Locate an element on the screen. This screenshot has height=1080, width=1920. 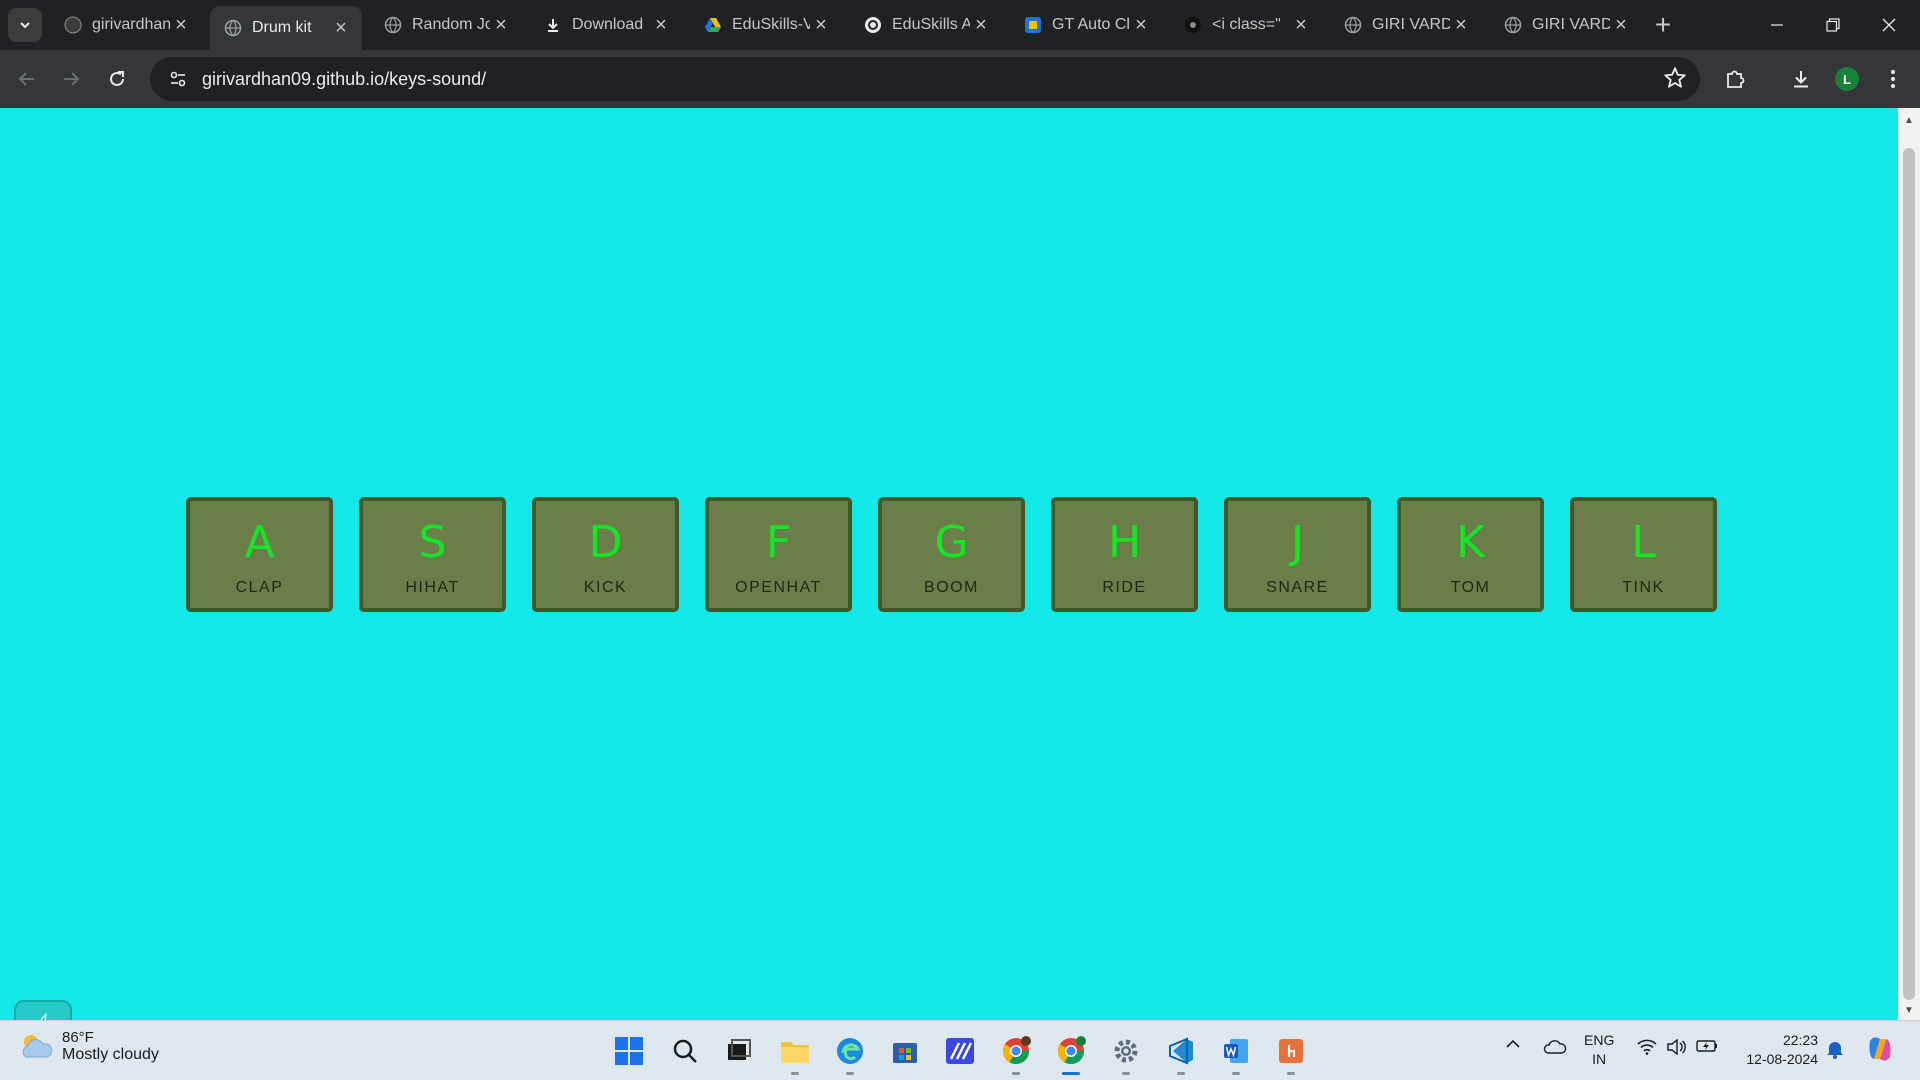
notifications-button is located at coordinates (1835, 1049).